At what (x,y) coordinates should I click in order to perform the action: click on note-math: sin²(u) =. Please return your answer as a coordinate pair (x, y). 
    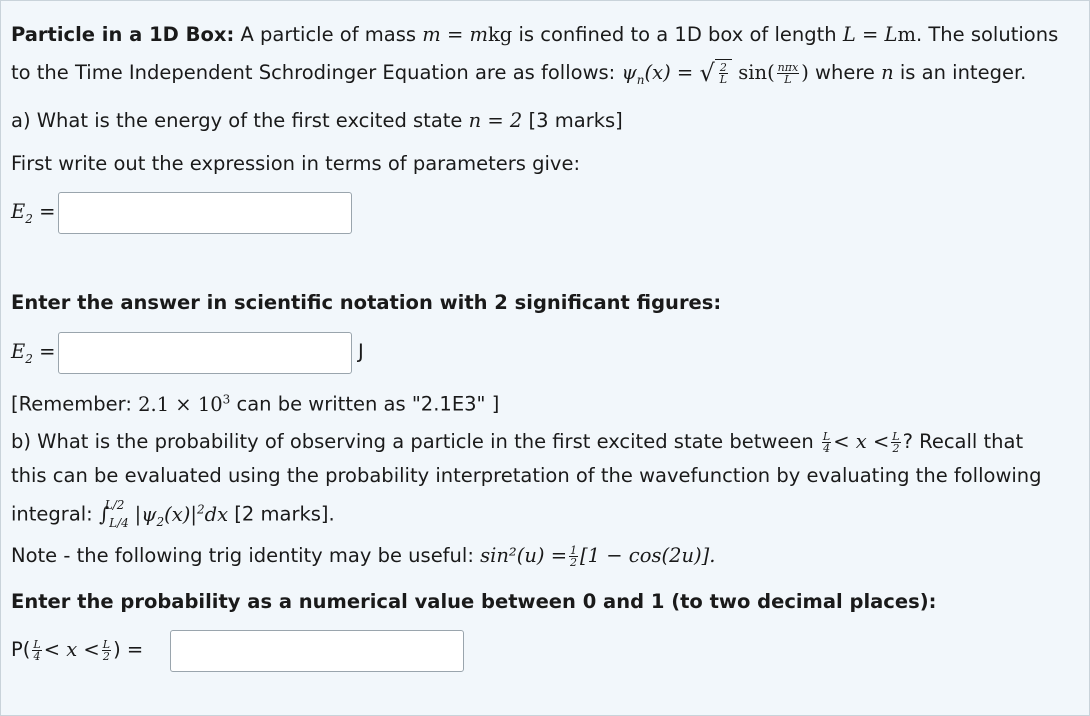
    Looking at the image, I should click on (524, 555).